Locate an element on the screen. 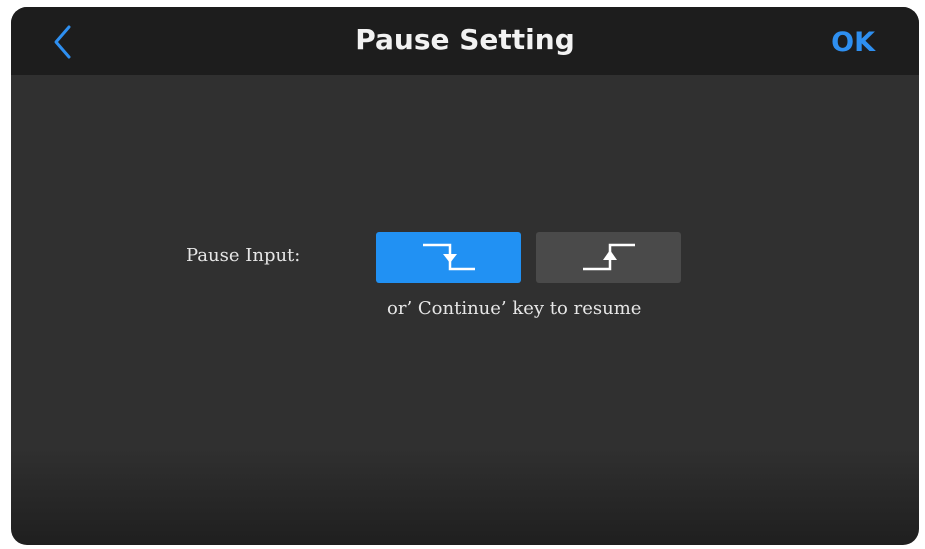 The width and height of the screenshot is (925, 549). rising-edge-icon is located at coordinates (609, 257).